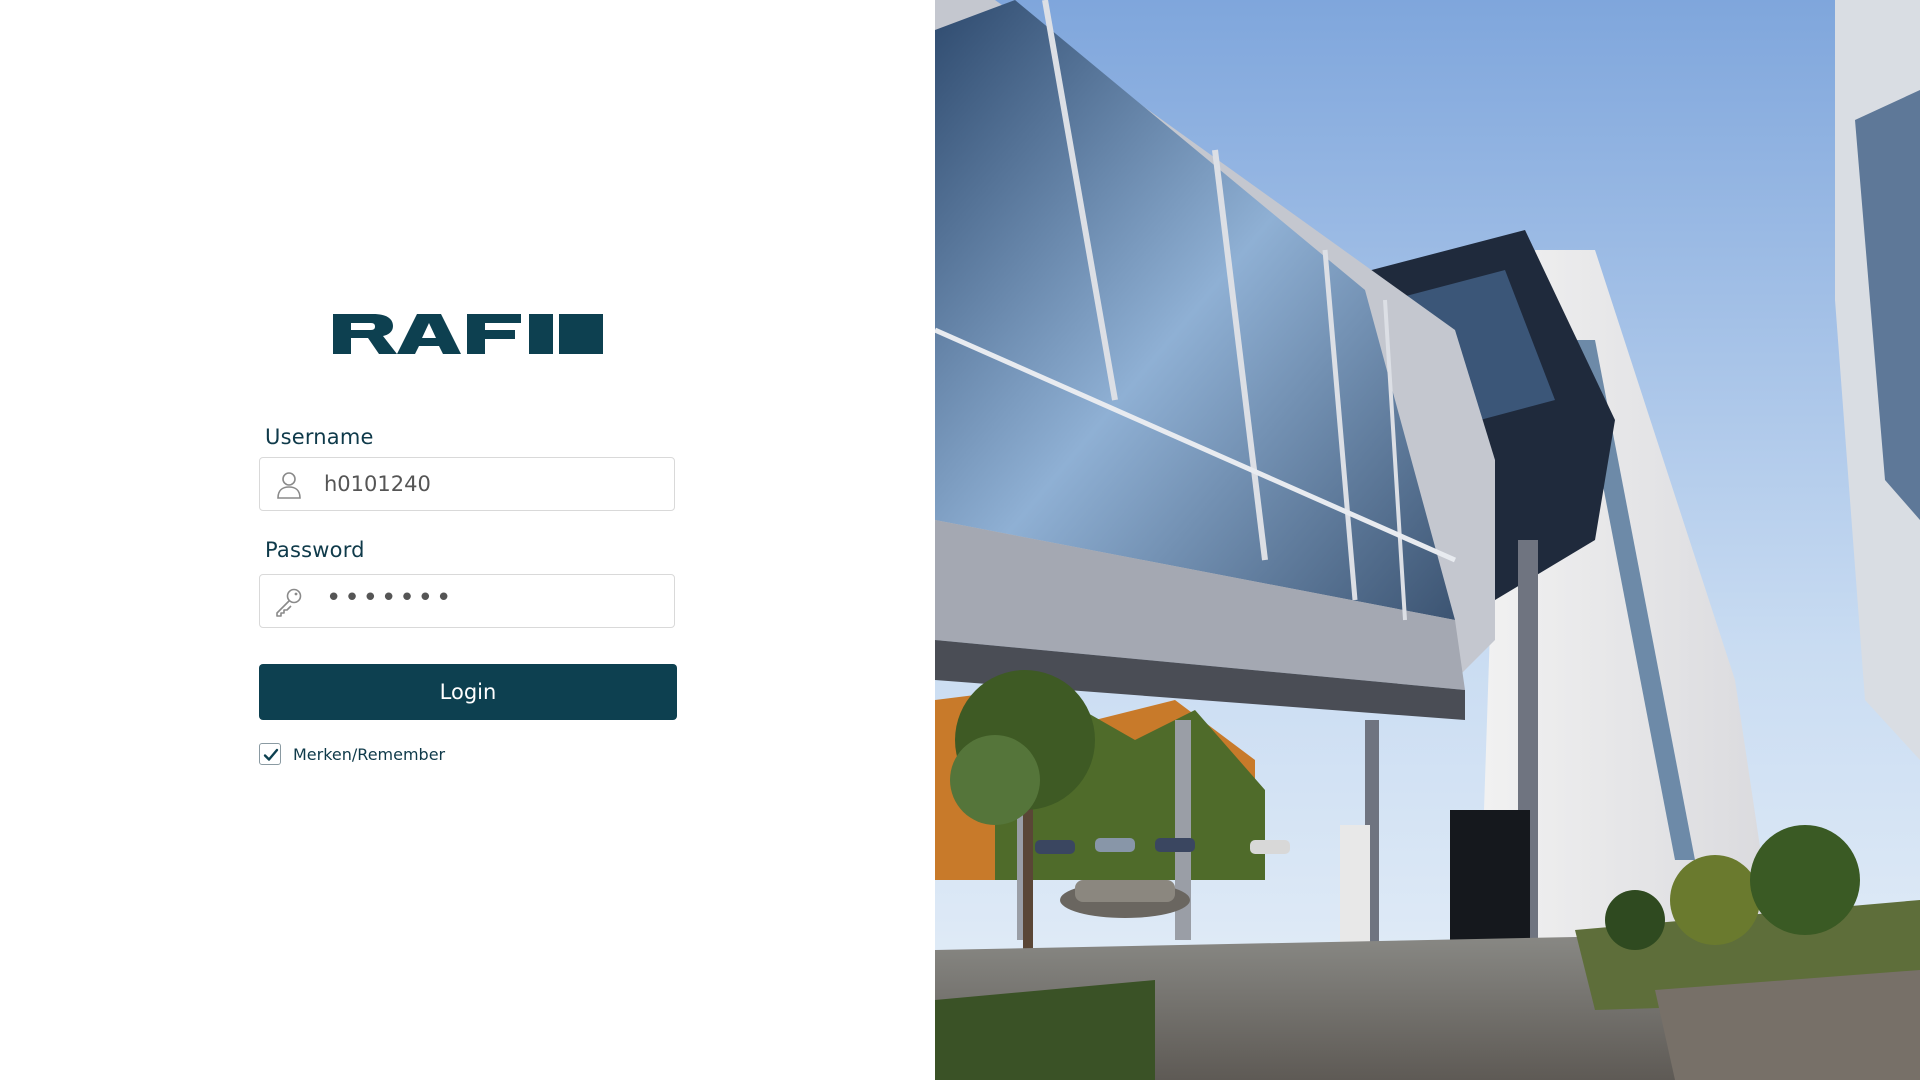 Image resolution: width=1920 pixels, height=1080 pixels. What do you see at coordinates (377, 484) in the screenshot?
I see `username-value: h0101240` at bounding box center [377, 484].